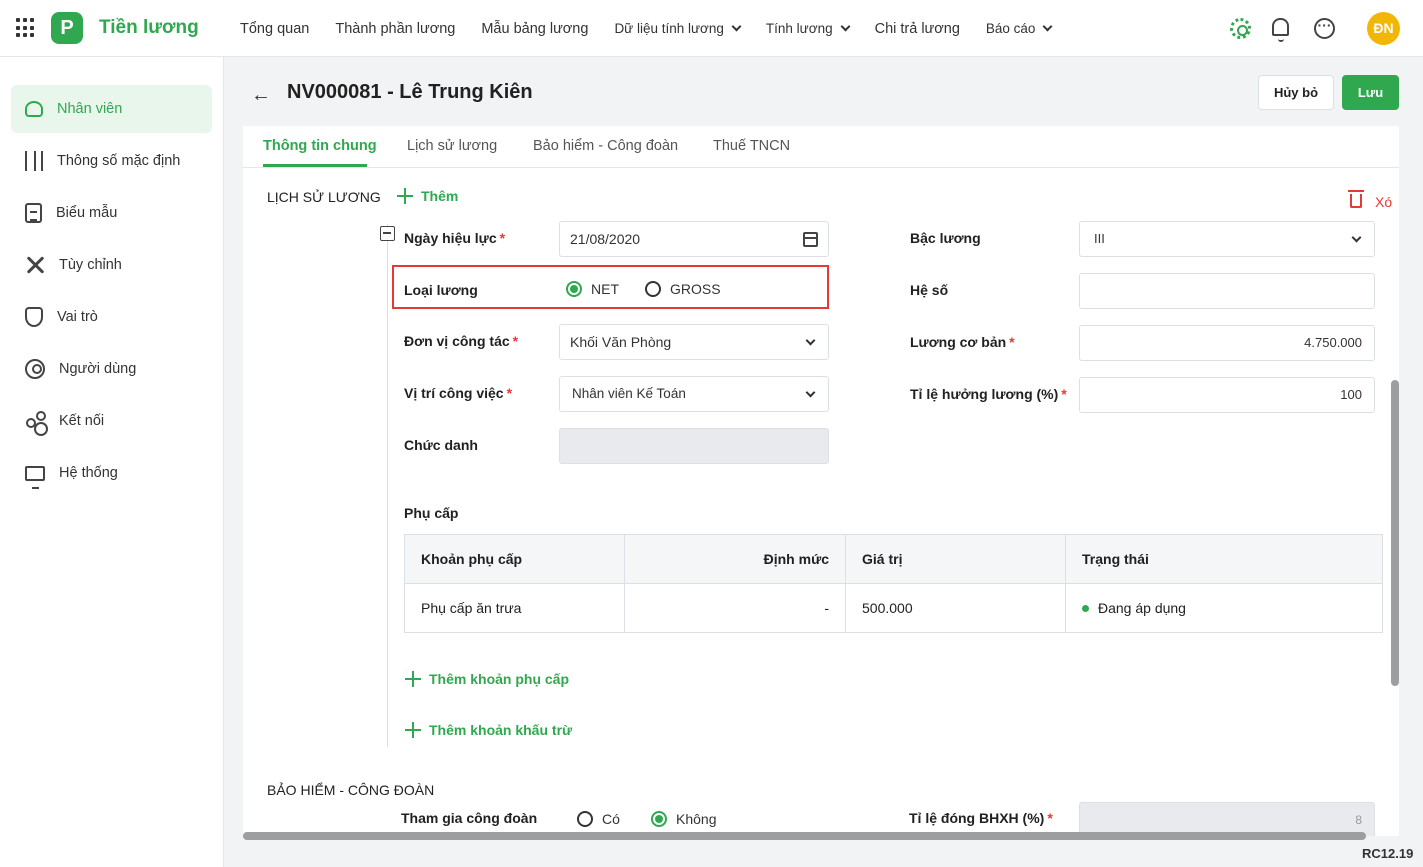  I want to click on union-yes-radio: Có, so click(598, 819).